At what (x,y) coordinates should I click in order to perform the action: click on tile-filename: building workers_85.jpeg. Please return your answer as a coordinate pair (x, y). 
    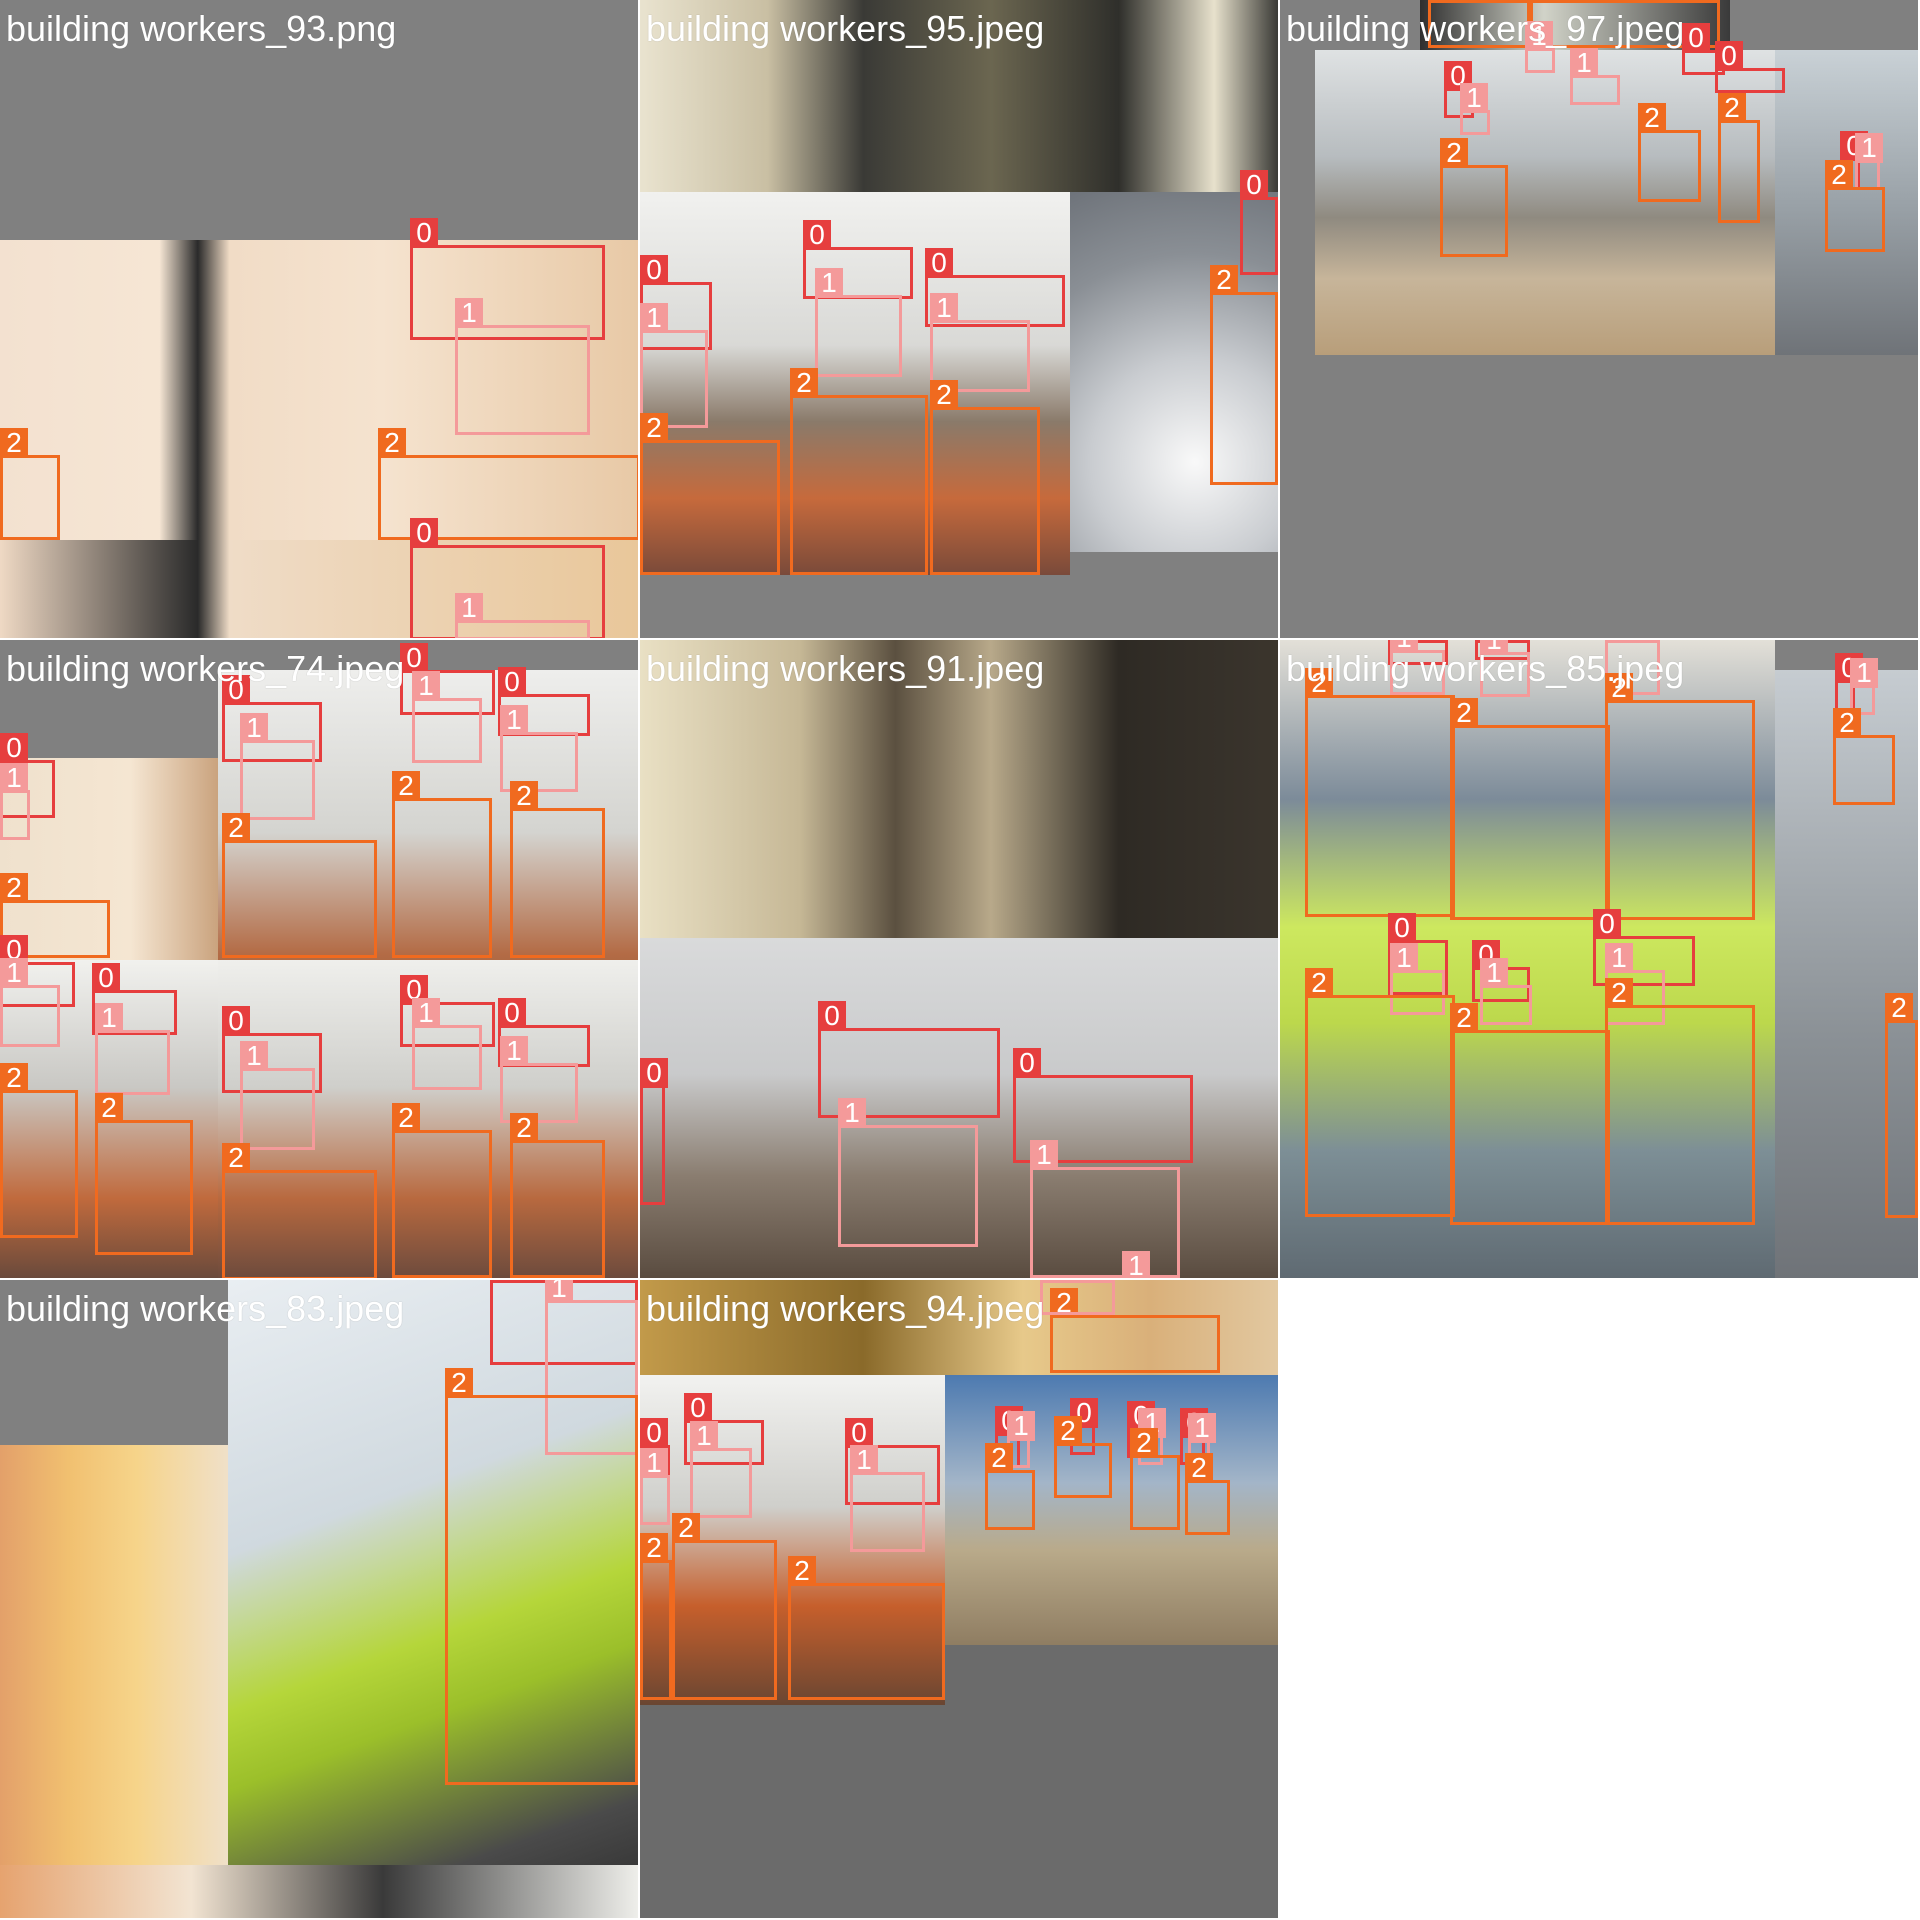
    Looking at the image, I should click on (1485, 668).